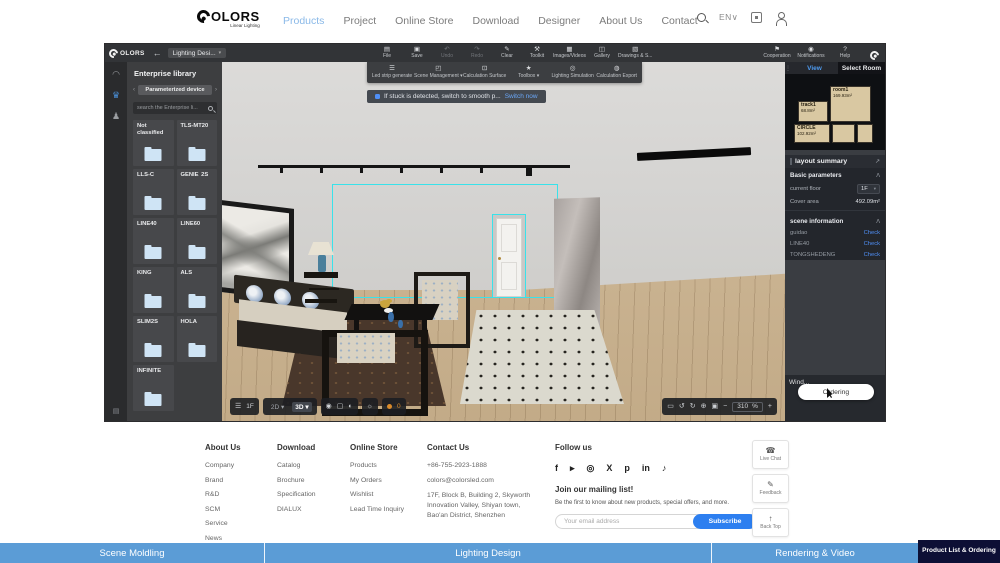 This screenshot has width=1000, height=563. I want to click on toolbar-notifications: ◉ Notifications, so click(811, 53).